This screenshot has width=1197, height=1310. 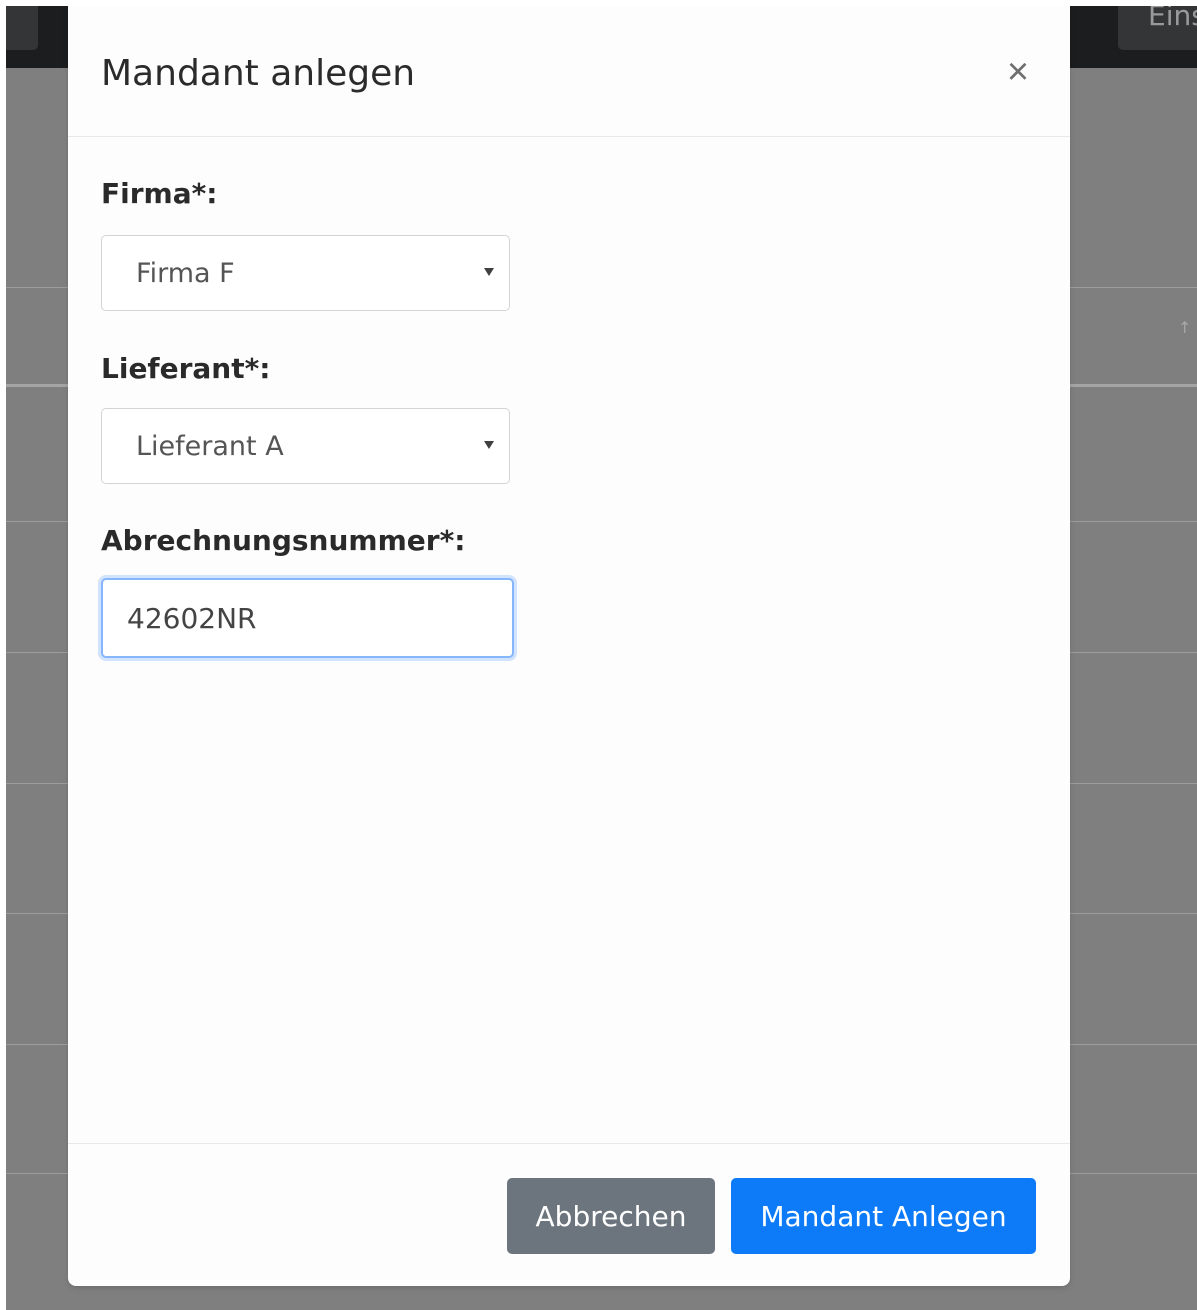 I want to click on lieferant-label: Lieferant*:, so click(x=186, y=368).